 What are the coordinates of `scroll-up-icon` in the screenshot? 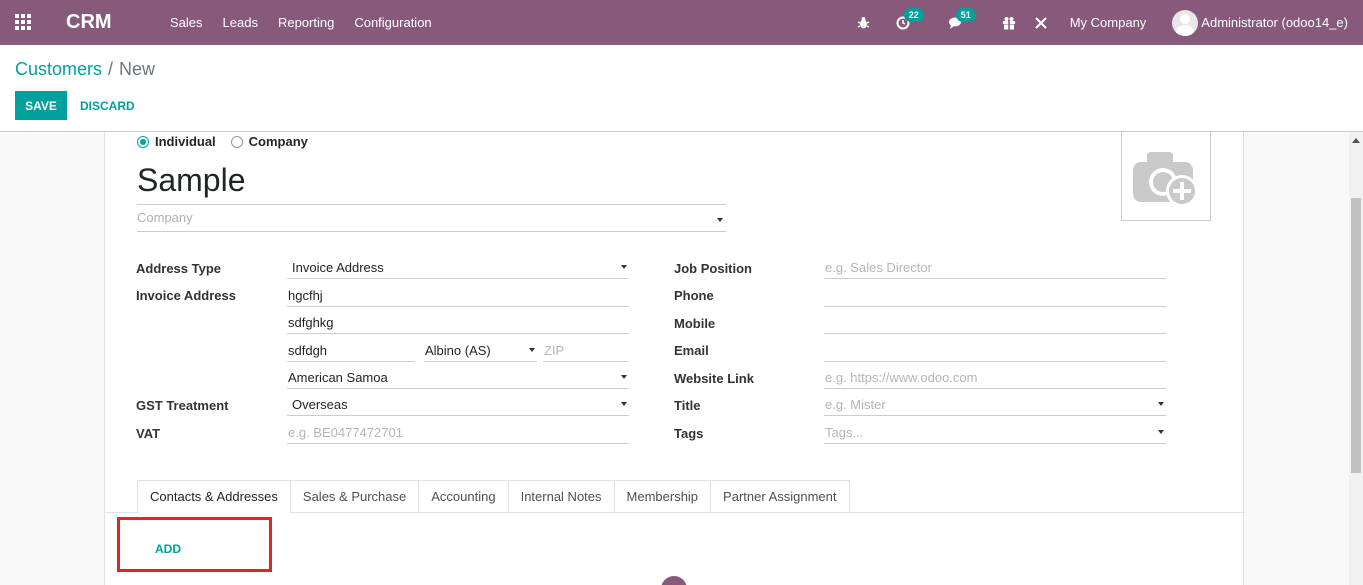 It's located at (1356, 140).